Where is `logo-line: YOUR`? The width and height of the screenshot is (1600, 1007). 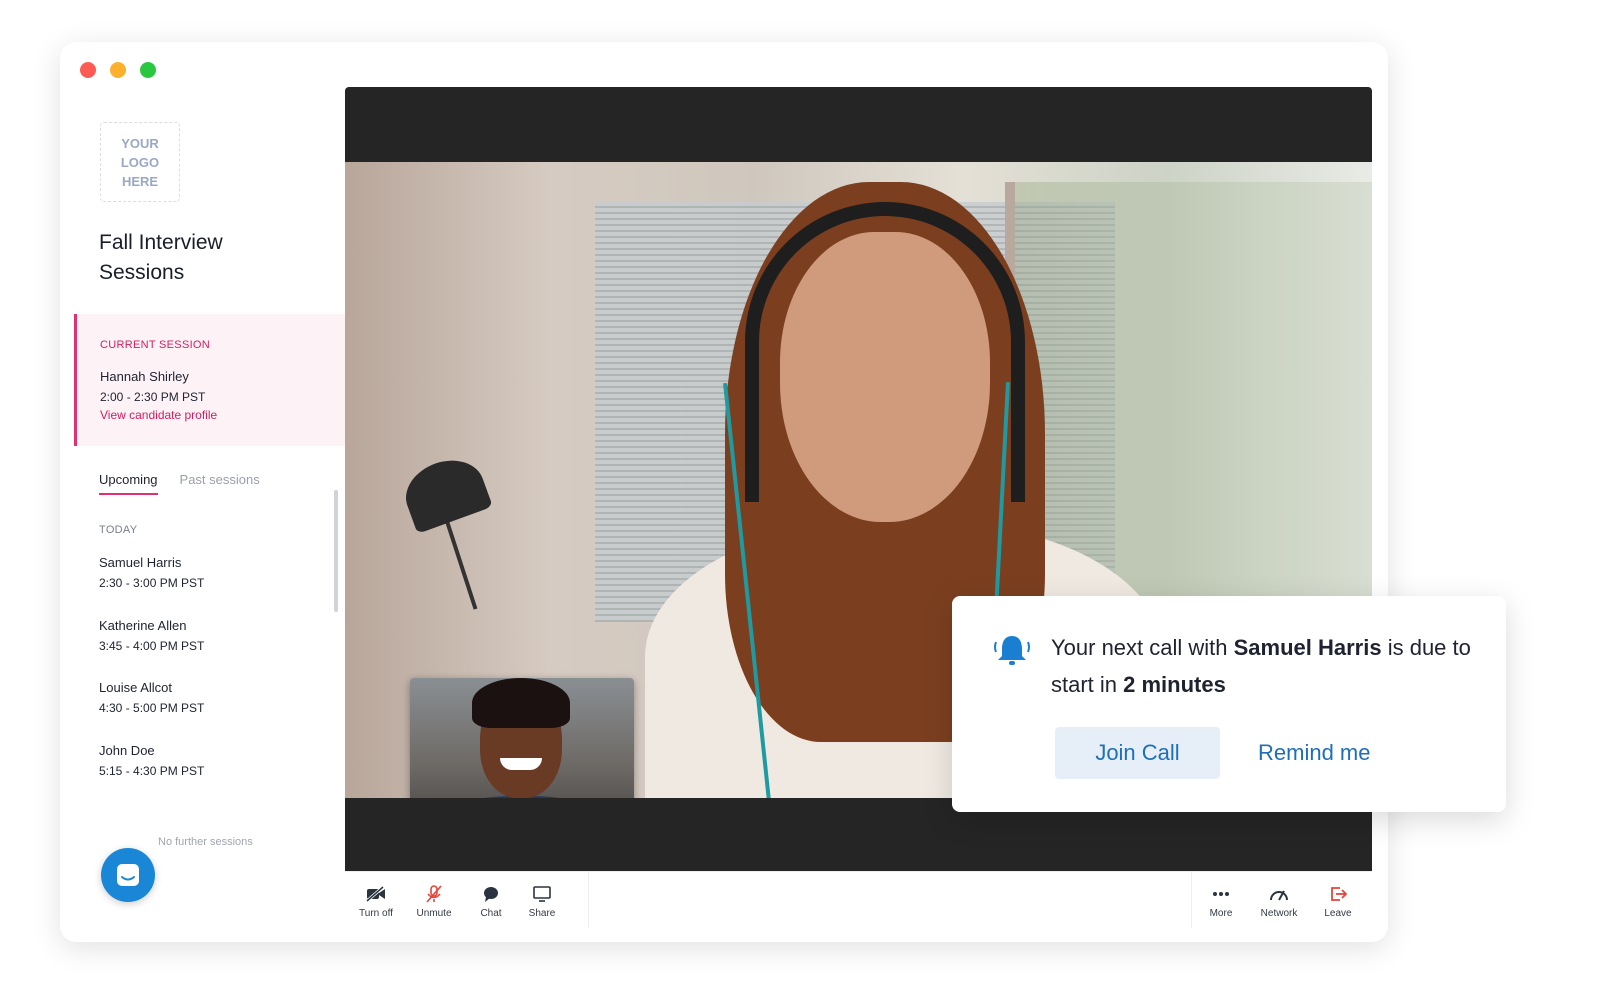
logo-line: YOUR is located at coordinates (140, 143).